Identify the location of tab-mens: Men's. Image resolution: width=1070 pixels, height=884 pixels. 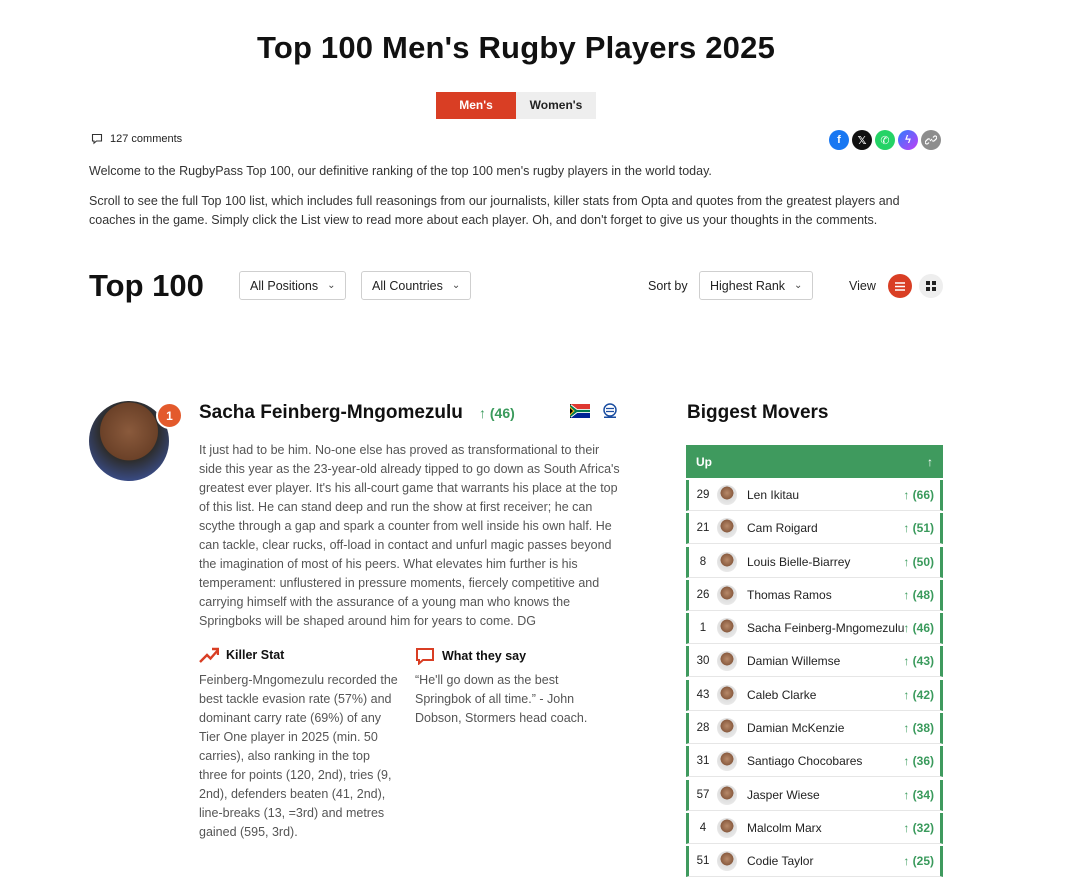
(476, 105).